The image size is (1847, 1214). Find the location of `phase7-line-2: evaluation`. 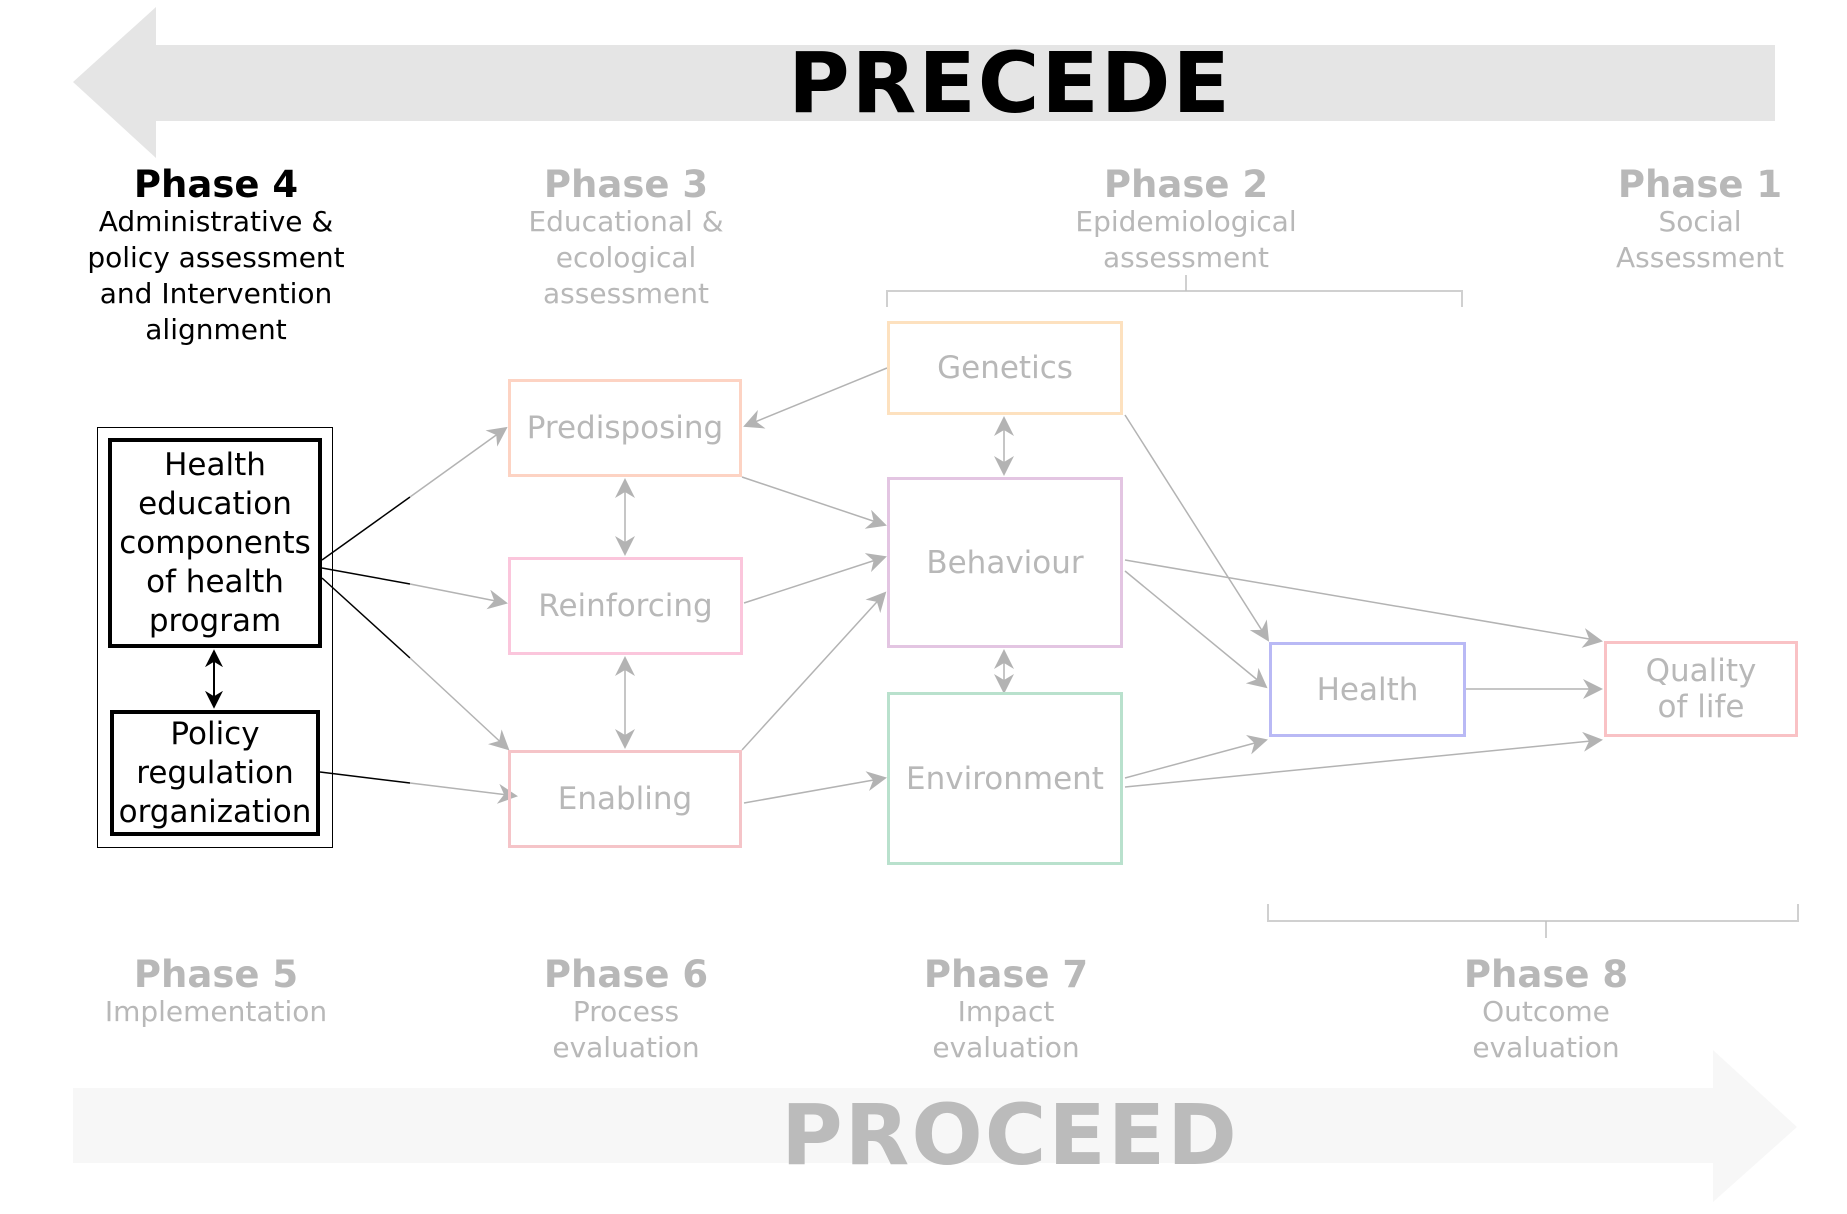

phase7-line-2: evaluation is located at coordinates (1006, 1047).